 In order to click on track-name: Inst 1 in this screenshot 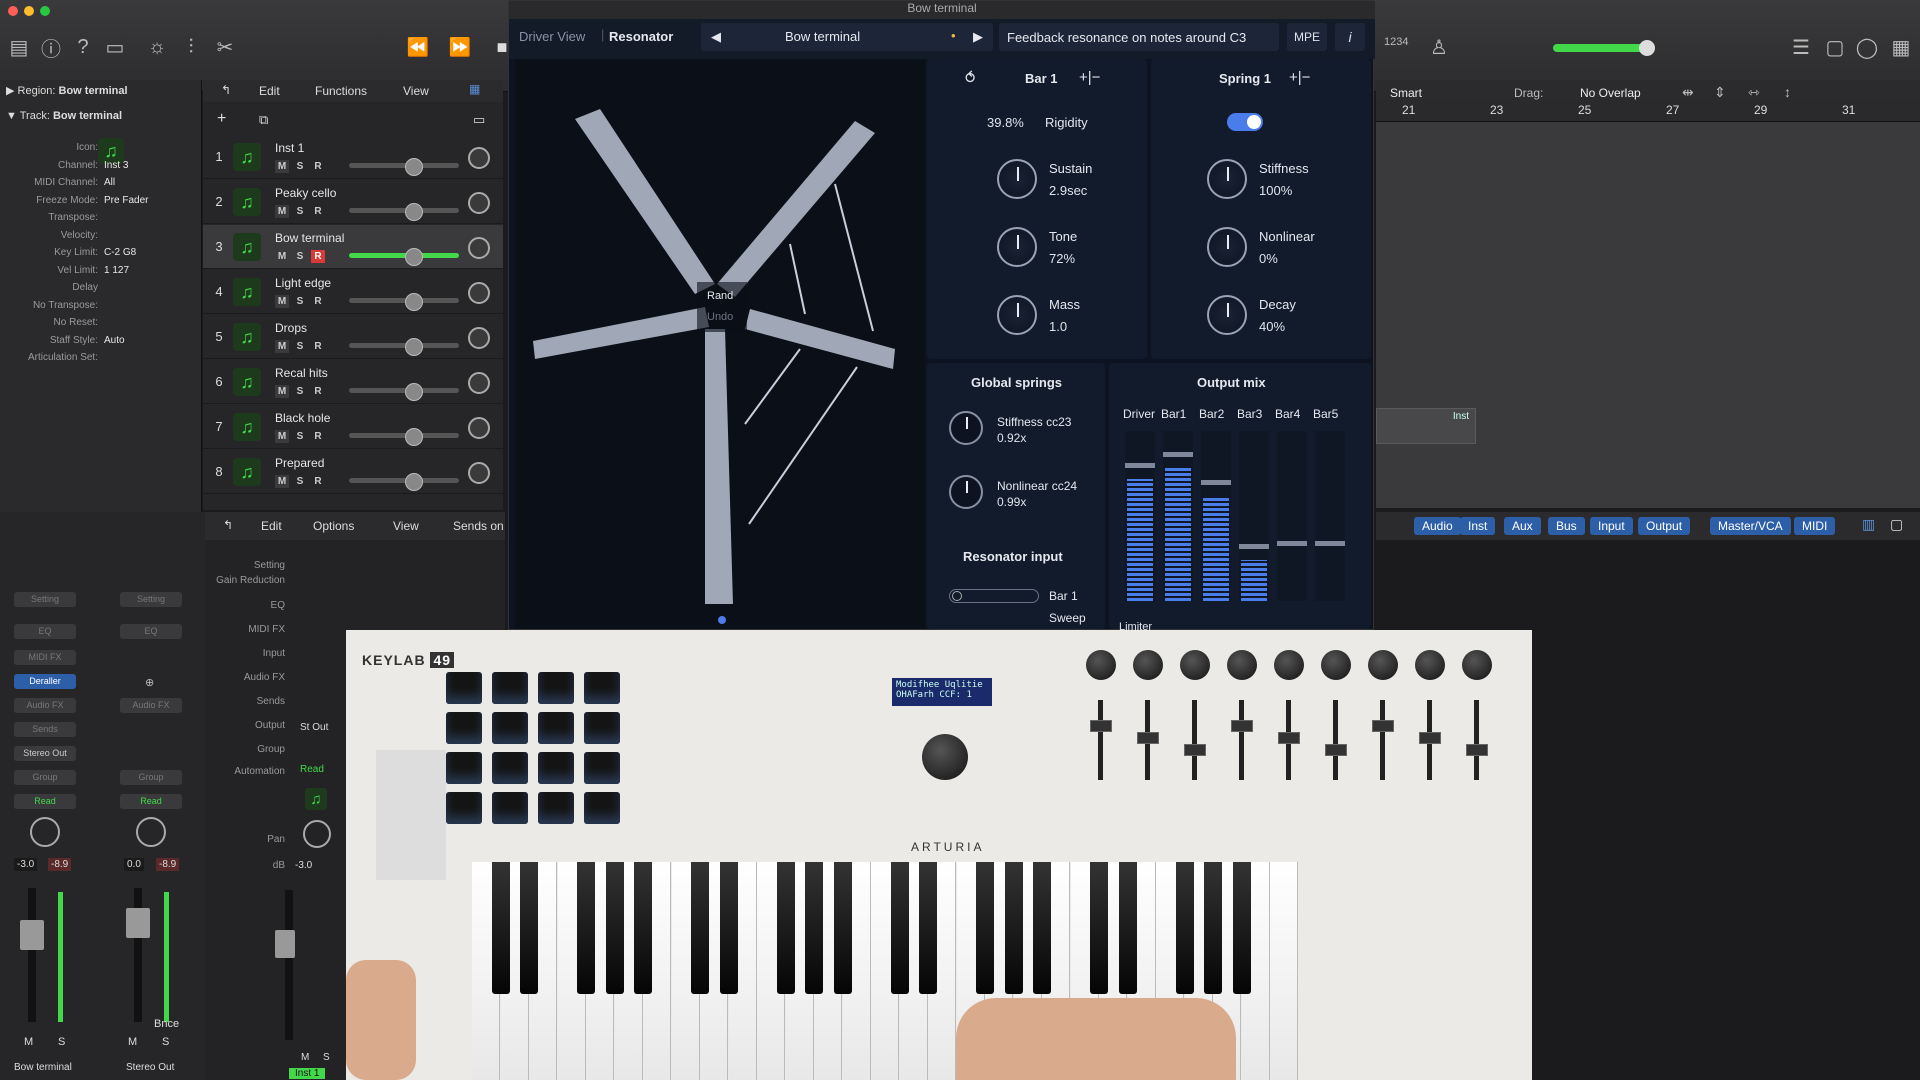, I will do `click(289, 148)`.